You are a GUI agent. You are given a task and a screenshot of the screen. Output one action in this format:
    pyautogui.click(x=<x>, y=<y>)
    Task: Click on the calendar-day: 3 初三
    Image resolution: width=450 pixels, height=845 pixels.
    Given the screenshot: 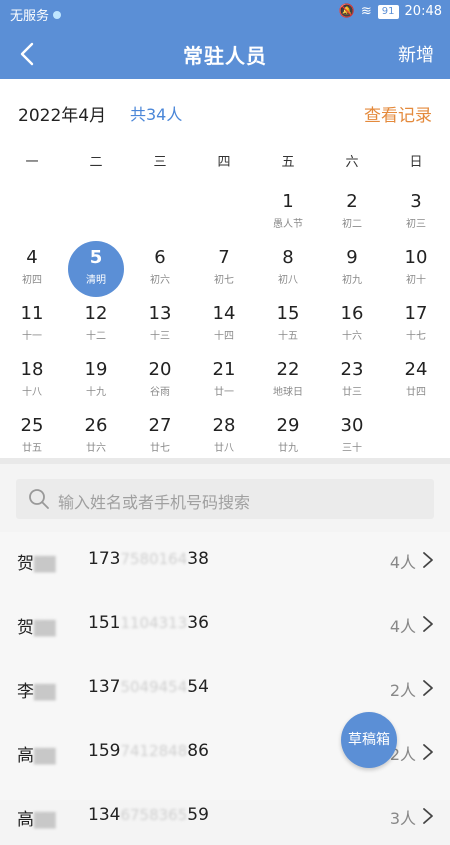 What is the action you would take?
    pyautogui.click(x=416, y=212)
    